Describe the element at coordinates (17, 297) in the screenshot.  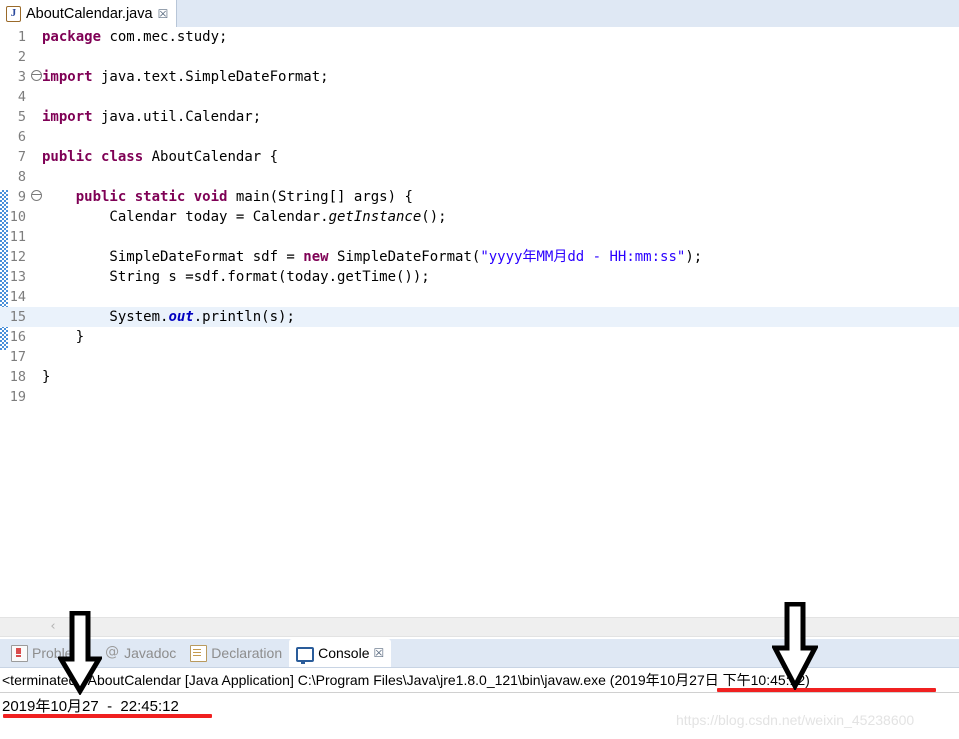
I see `line-number: 14` at that location.